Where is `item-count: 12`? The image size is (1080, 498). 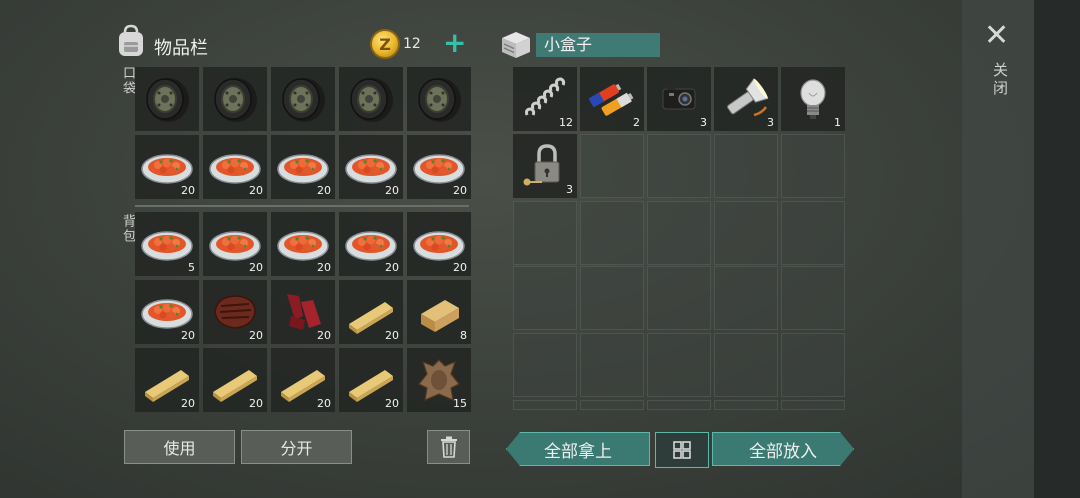
item-count: 12 is located at coordinates (566, 122).